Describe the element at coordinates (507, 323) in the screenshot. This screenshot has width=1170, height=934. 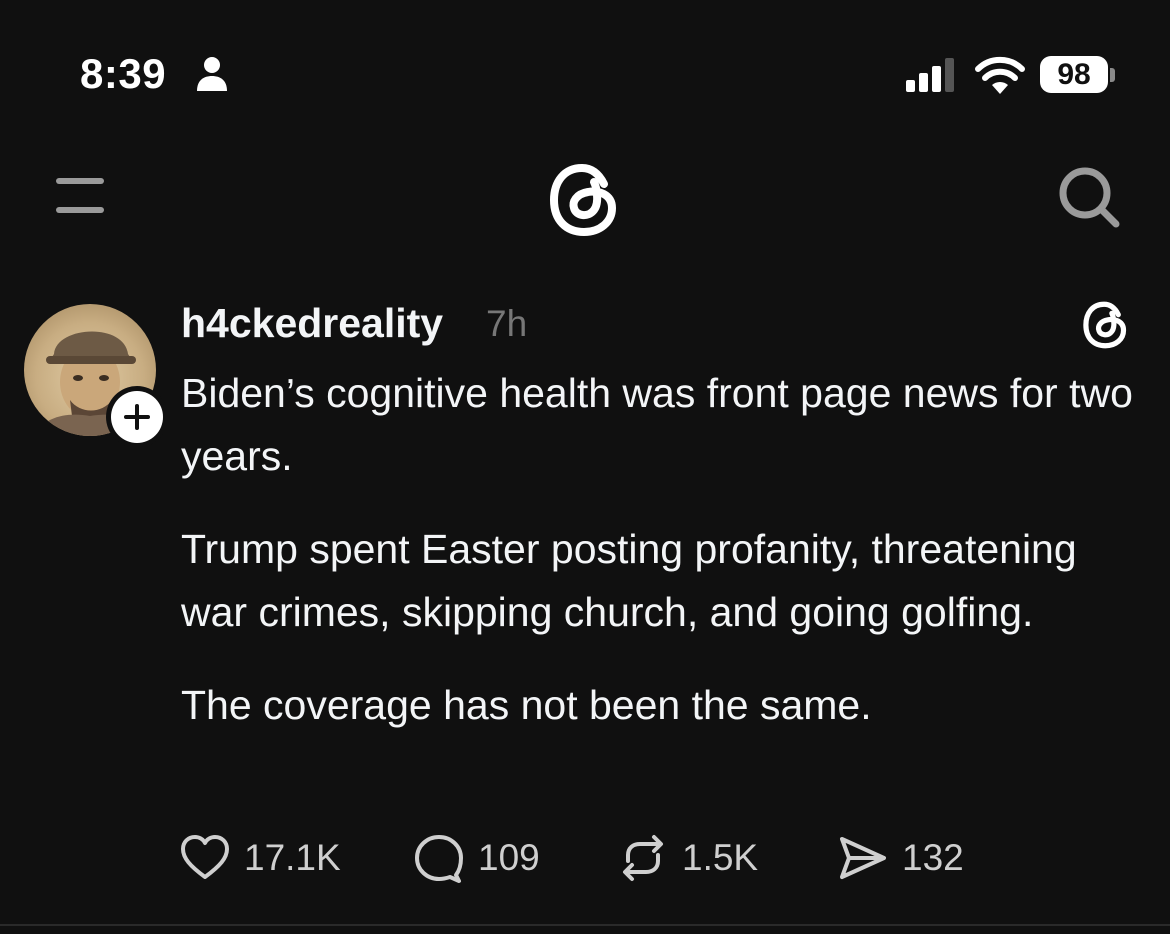
I see `post-timestamp: 7h` at that location.